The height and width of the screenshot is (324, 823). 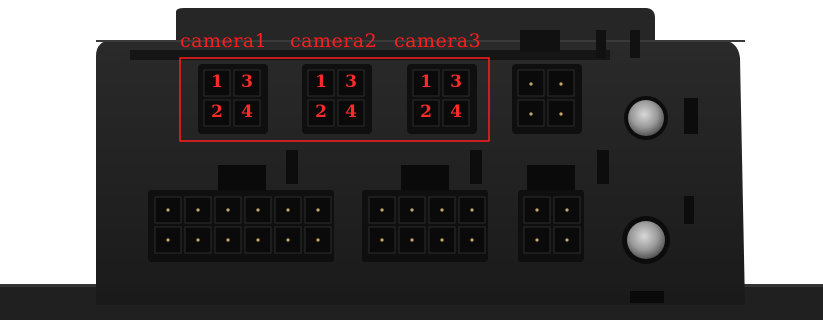 What do you see at coordinates (334, 41) in the screenshot?
I see `camera2-label: camera2` at bounding box center [334, 41].